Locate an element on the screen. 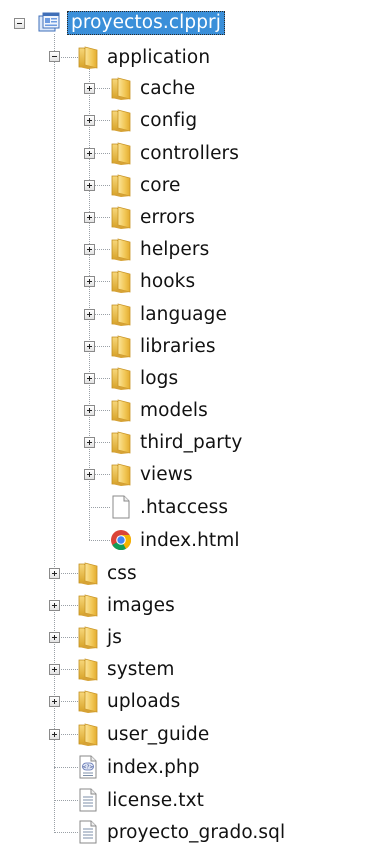 This screenshot has width=374, height=846. tree-node-uploads: uploads is located at coordinates (128, 701).